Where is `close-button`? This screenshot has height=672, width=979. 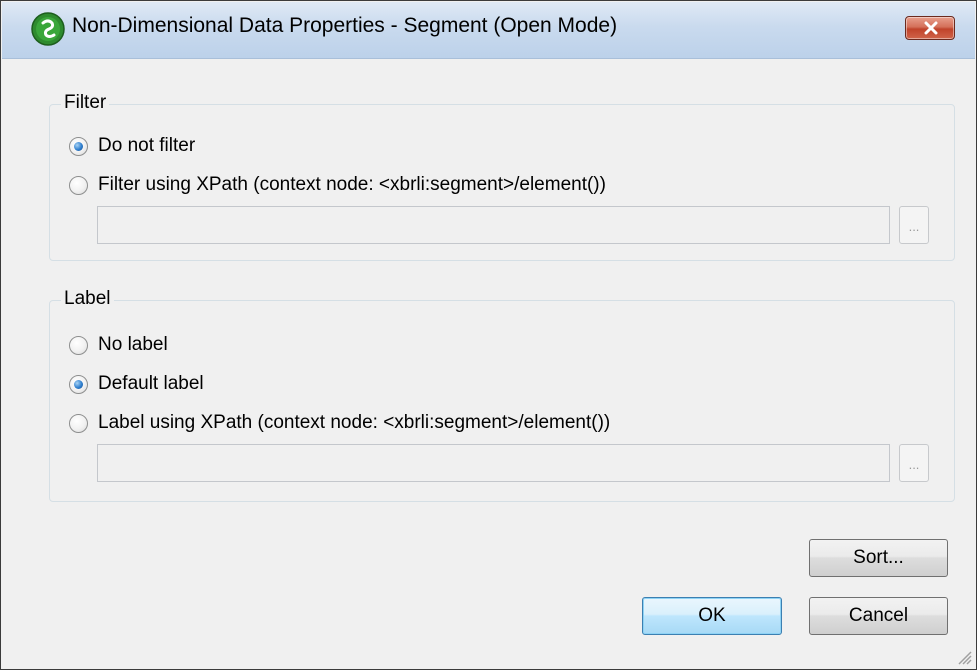
close-button is located at coordinates (930, 28).